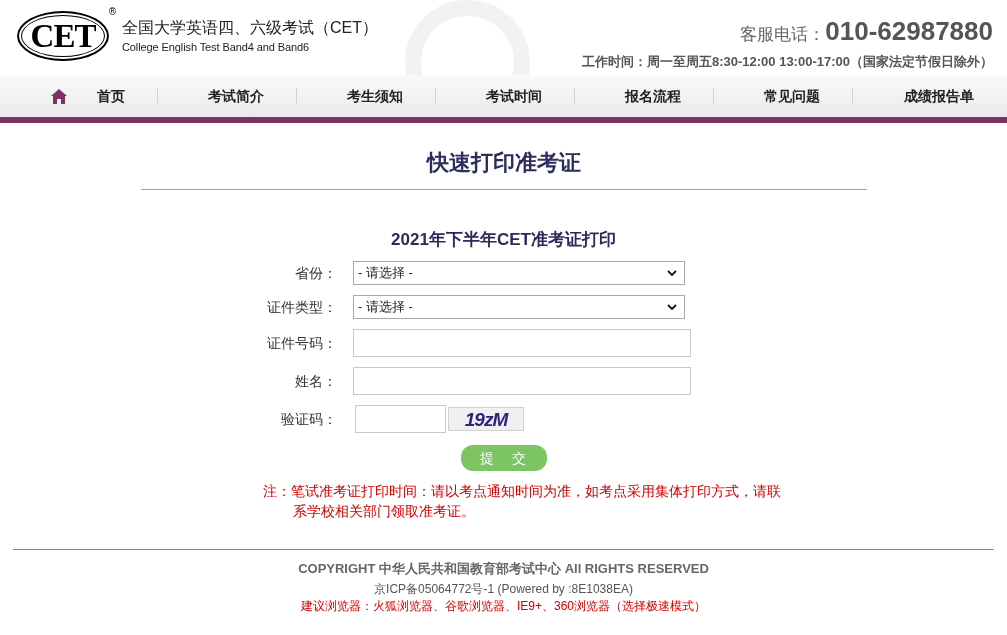 The height and width of the screenshot is (635, 1007). What do you see at coordinates (301, 307) in the screenshot?
I see `field-label: 证件类型：` at bounding box center [301, 307].